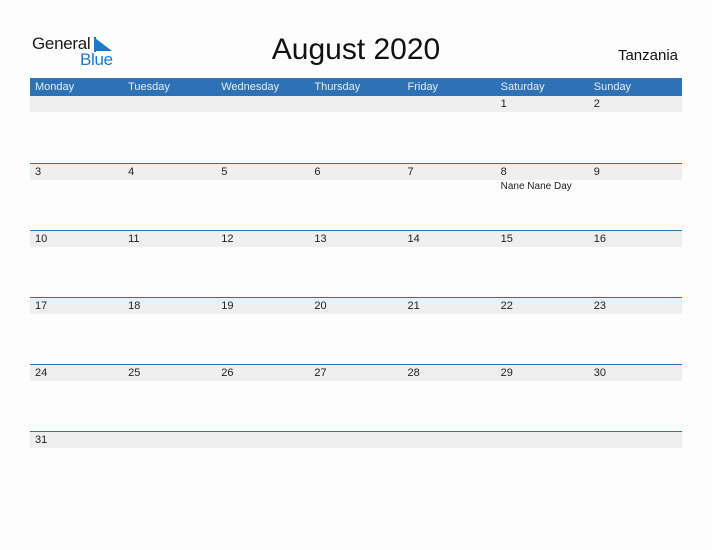 The height and width of the screenshot is (550, 712). What do you see at coordinates (250, 87) in the screenshot?
I see `weekday-wednesday: Wednesday` at bounding box center [250, 87].